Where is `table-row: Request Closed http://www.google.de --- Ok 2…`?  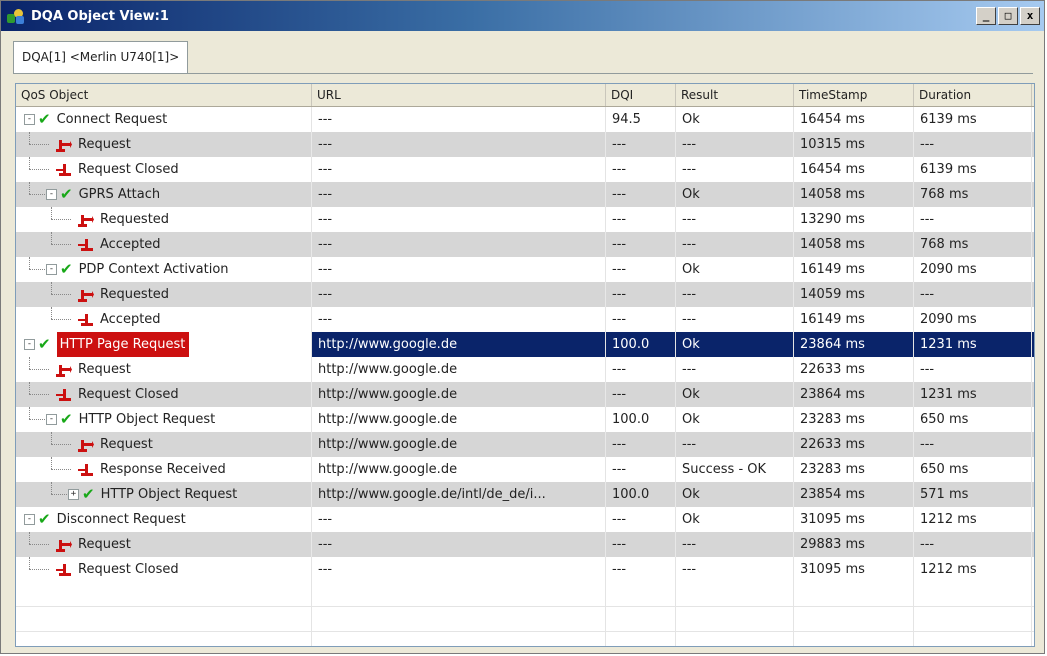
table-row: Request Closed http://www.google.de --- Ok 2… is located at coordinates (525, 394).